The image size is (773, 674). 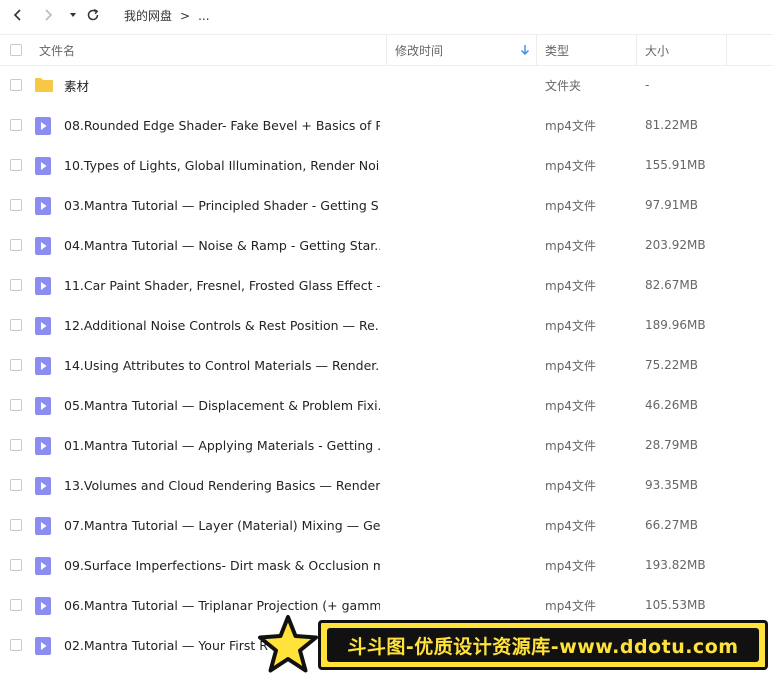 I want to click on file-size: -, so click(x=647, y=85).